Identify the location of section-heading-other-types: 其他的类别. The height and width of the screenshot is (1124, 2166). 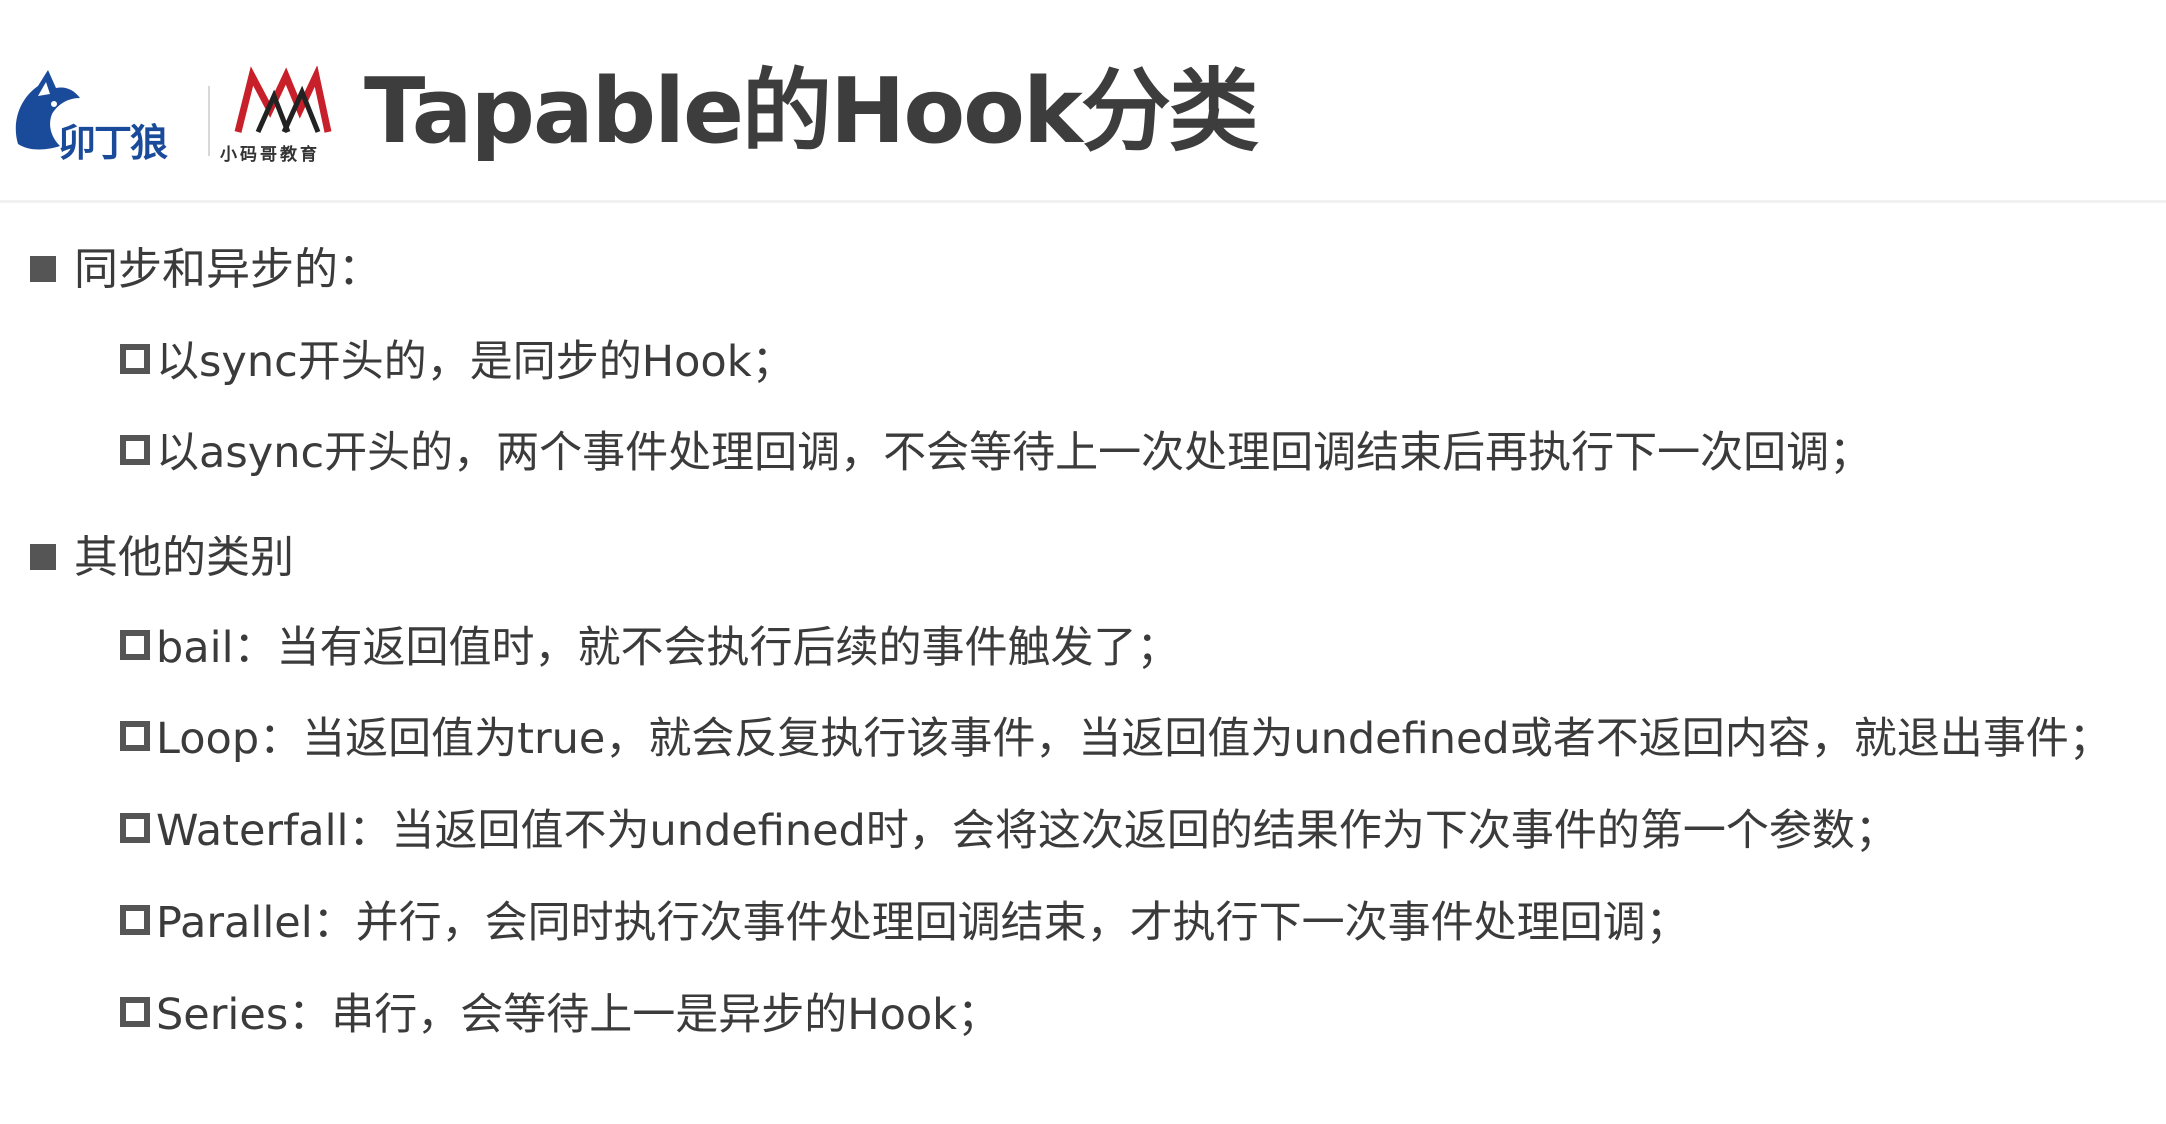
(162, 558).